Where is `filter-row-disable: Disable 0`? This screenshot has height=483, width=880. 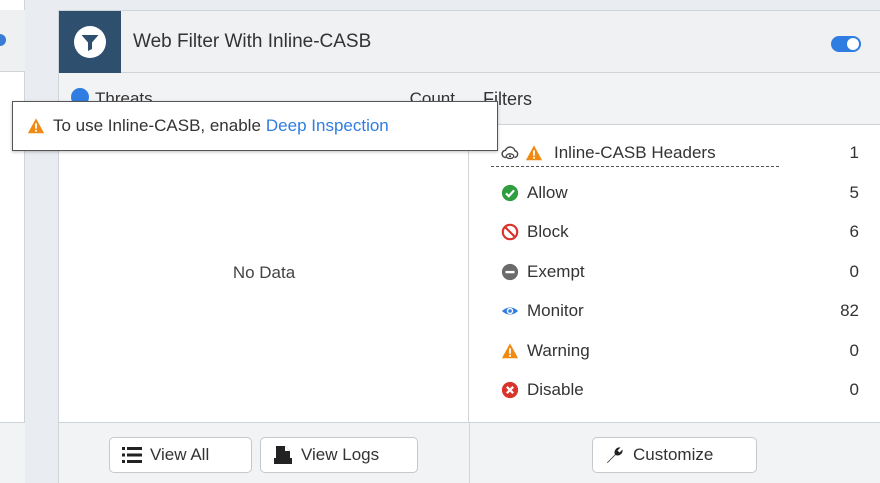
filter-row-disable: Disable 0 is located at coordinates (674, 398).